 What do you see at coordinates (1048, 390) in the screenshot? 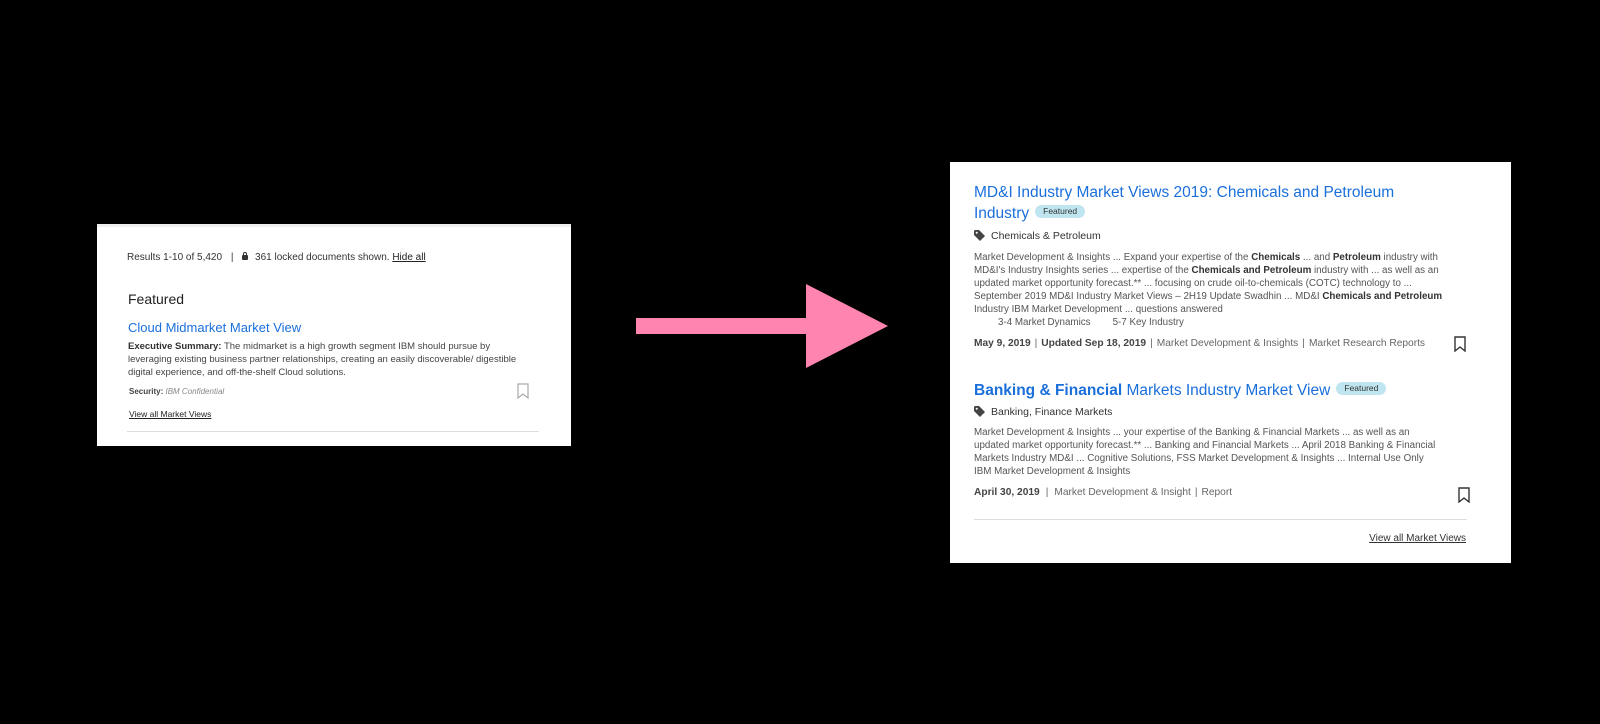
I see `result-title-bold: Banking & Financial` at bounding box center [1048, 390].